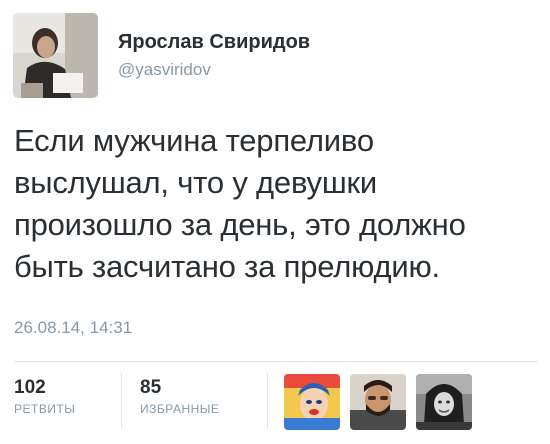 This screenshot has height=444, width=550. I want to click on author-avatar, so click(55, 55).